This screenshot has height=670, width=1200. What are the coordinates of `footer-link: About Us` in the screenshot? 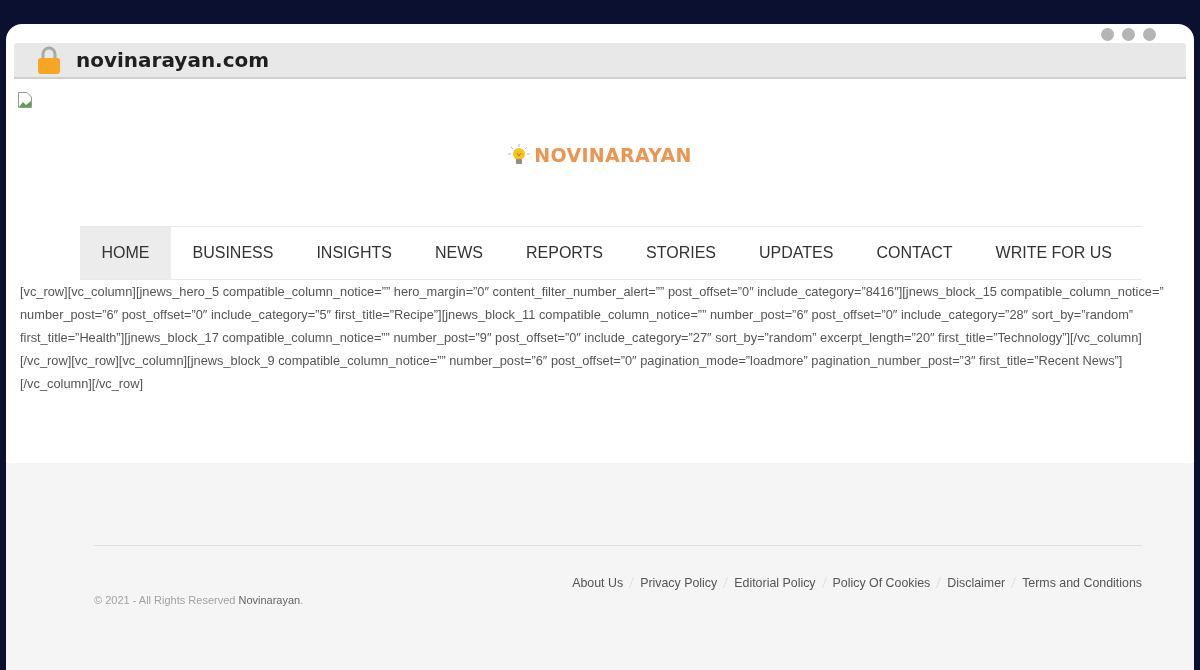 It's located at (598, 583).